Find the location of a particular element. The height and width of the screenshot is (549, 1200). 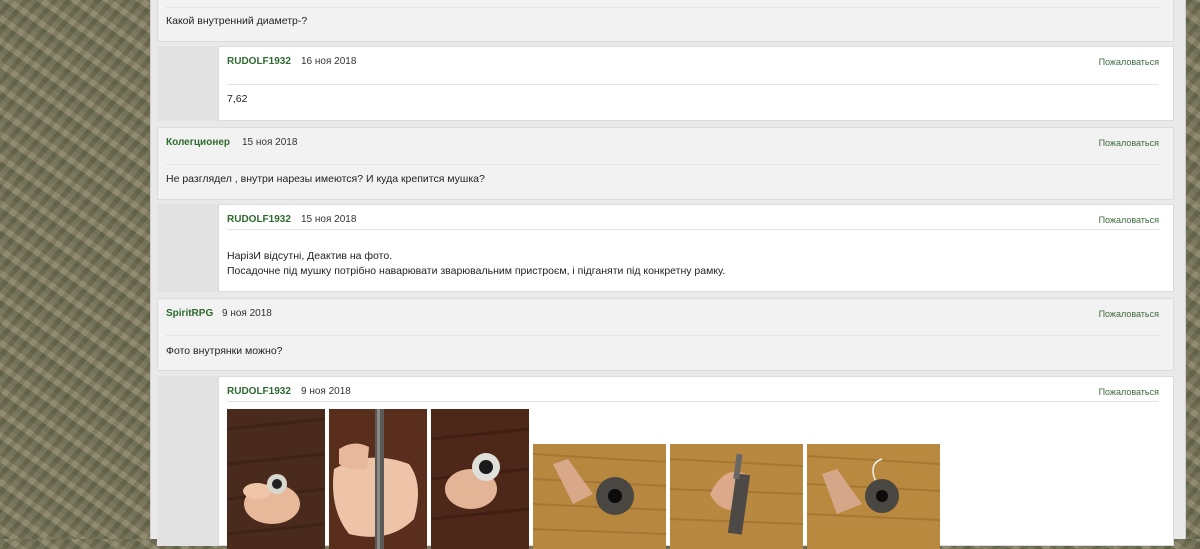

post-body: Какой внутренний диаметр-? is located at coordinates (236, 21).